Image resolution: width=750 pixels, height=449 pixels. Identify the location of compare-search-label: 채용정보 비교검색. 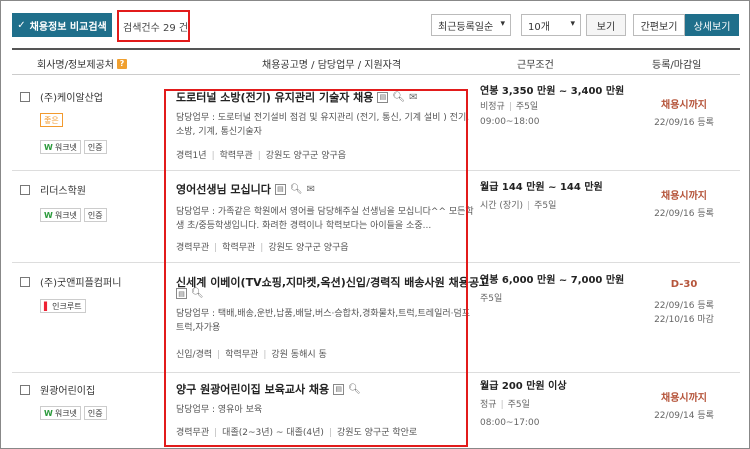
(68, 27).